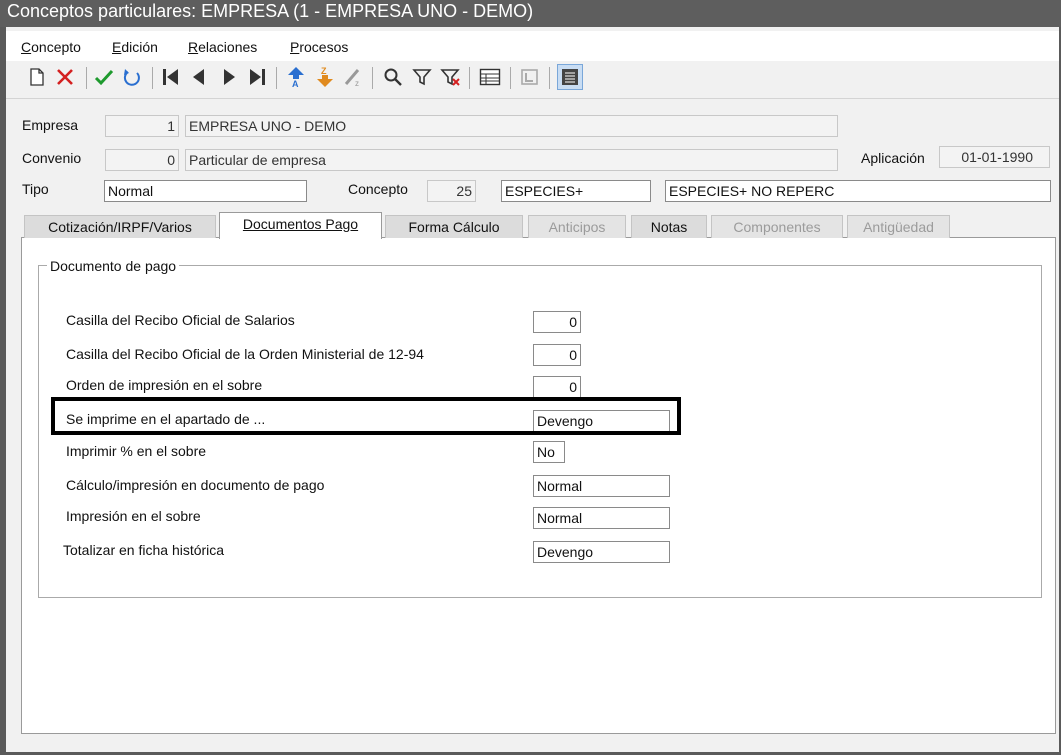  I want to click on imprimir-porcentaje-field: No, so click(549, 452).